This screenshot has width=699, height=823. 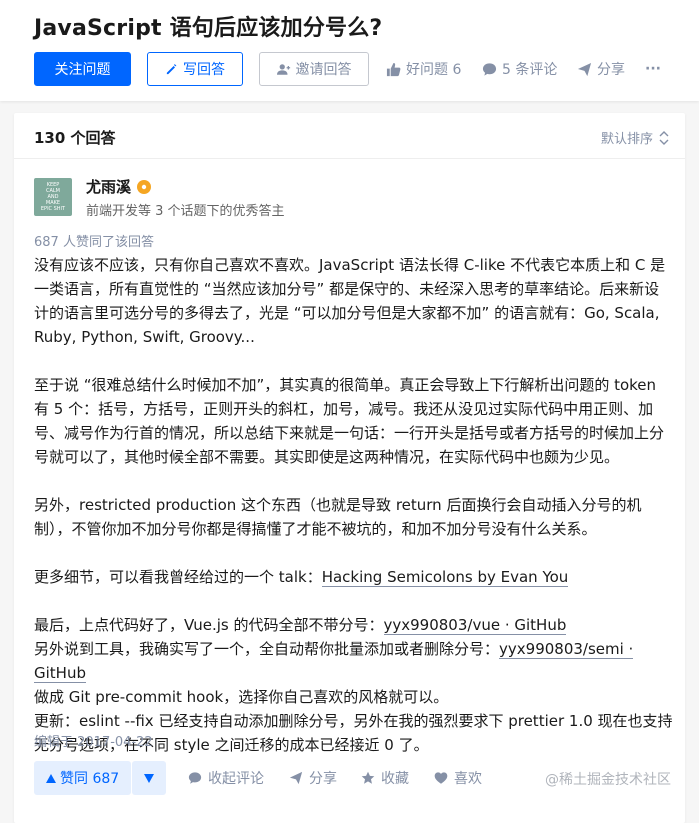 What do you see at coordinates (434, 70) in the screenshot?
I see `good-question-label: 好问题 6` at bounding box center [434, 70].